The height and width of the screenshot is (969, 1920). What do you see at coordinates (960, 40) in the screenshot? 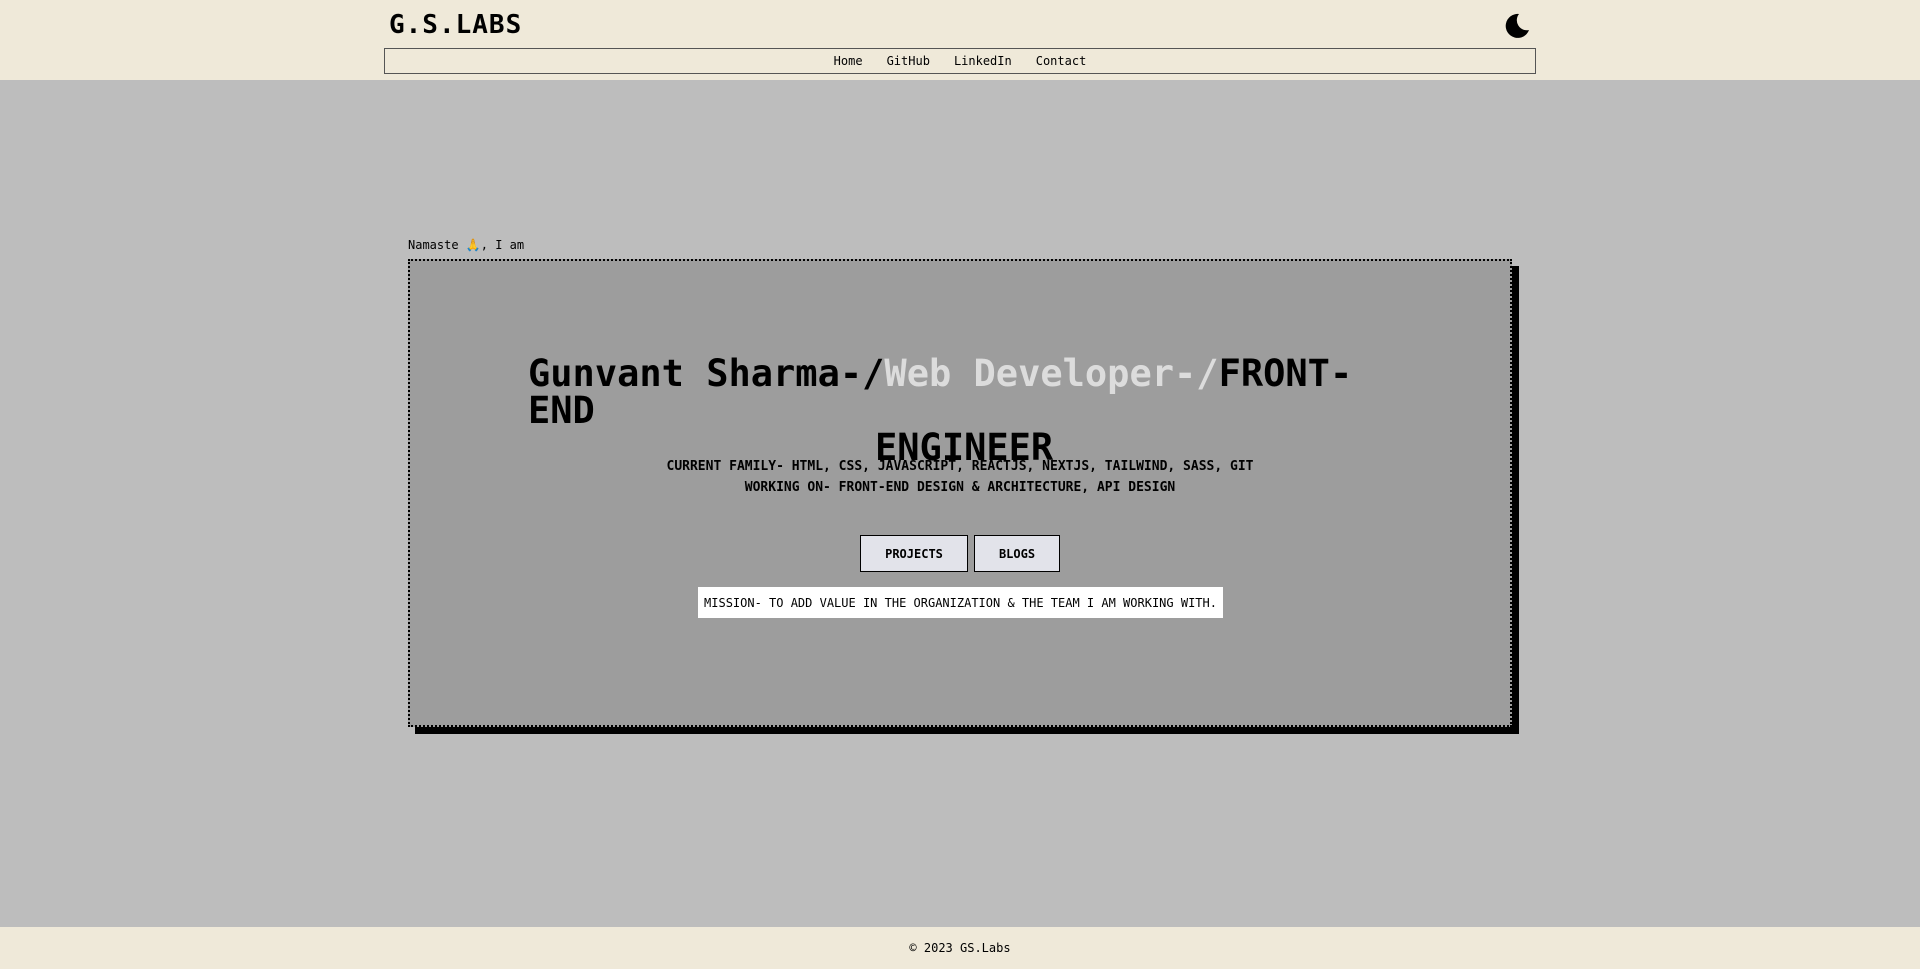
I see `site-header: G.S.LABS Home GitHub LinkedIn Contact` at bounding box center [960, 40].